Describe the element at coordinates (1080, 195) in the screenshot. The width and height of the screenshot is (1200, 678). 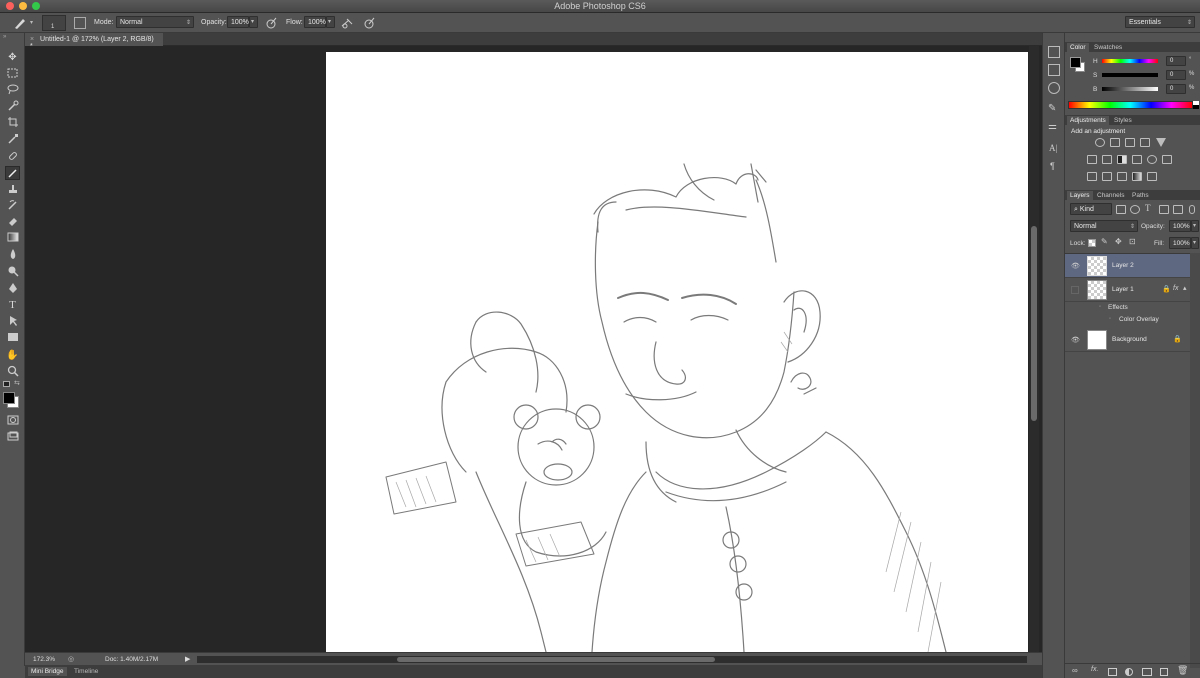
I see `tab-layers: Layers` at that location.